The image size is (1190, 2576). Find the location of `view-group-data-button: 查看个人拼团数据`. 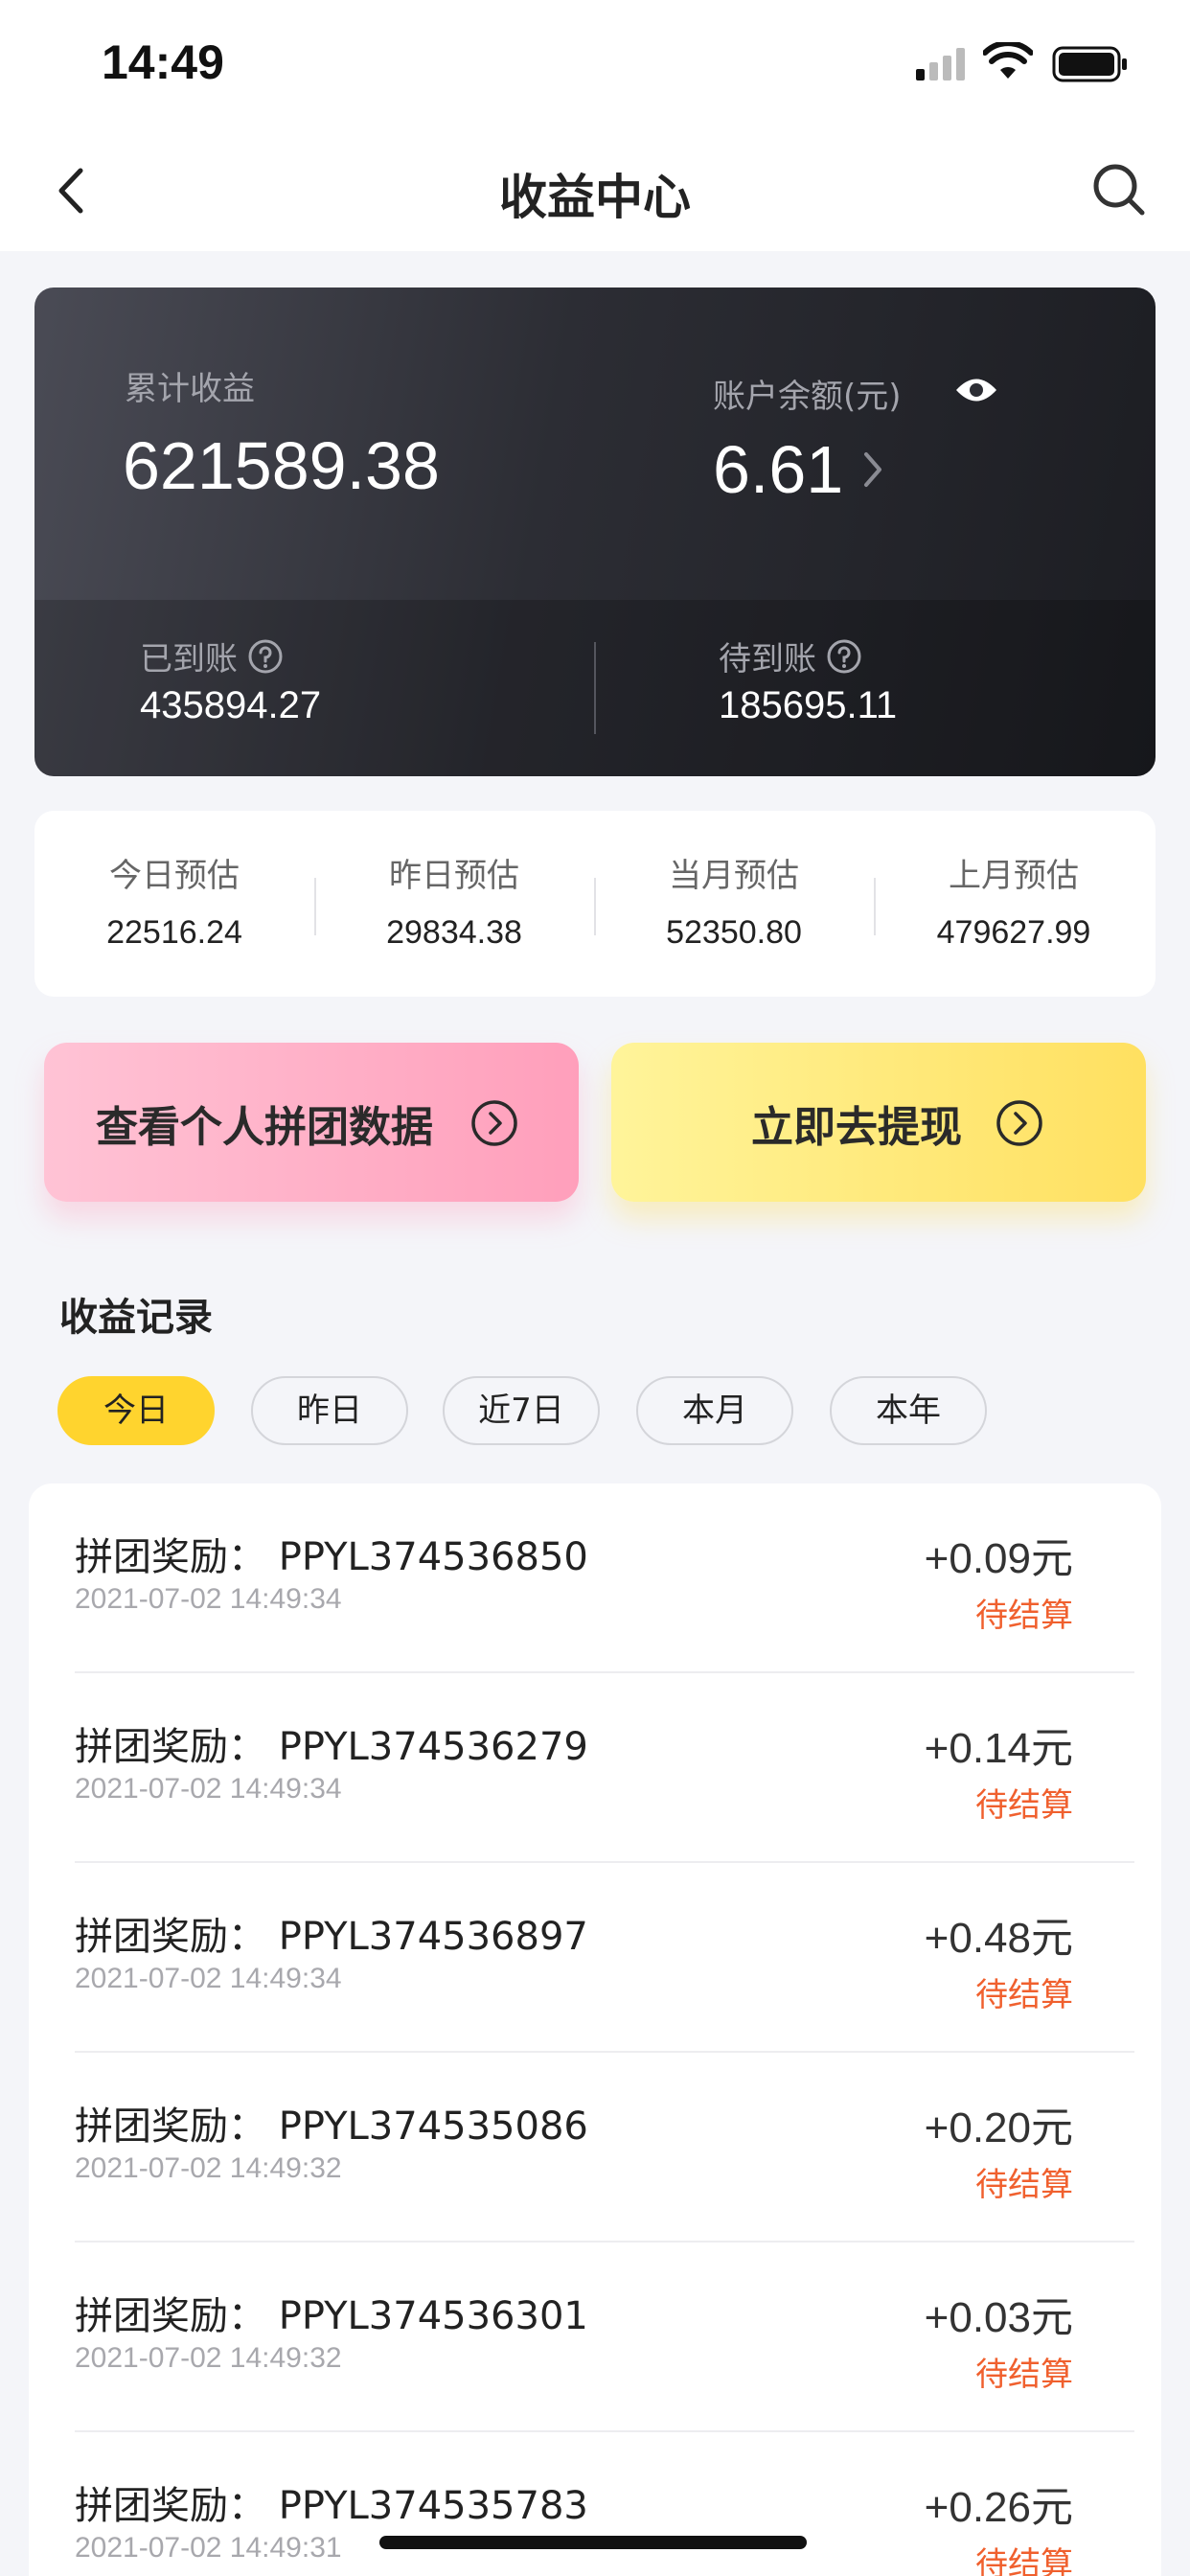

view-group-data-button: 查看个人拼团数据 is located at coordinates (311, 1122).